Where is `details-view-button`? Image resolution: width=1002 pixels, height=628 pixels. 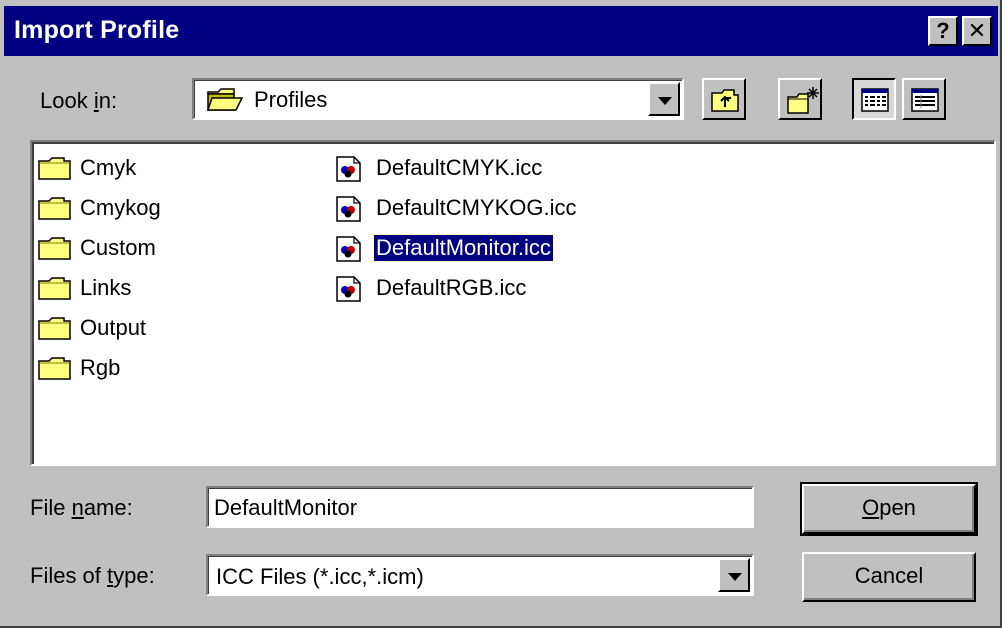
details-view-button is located at coordinates (924, 99).